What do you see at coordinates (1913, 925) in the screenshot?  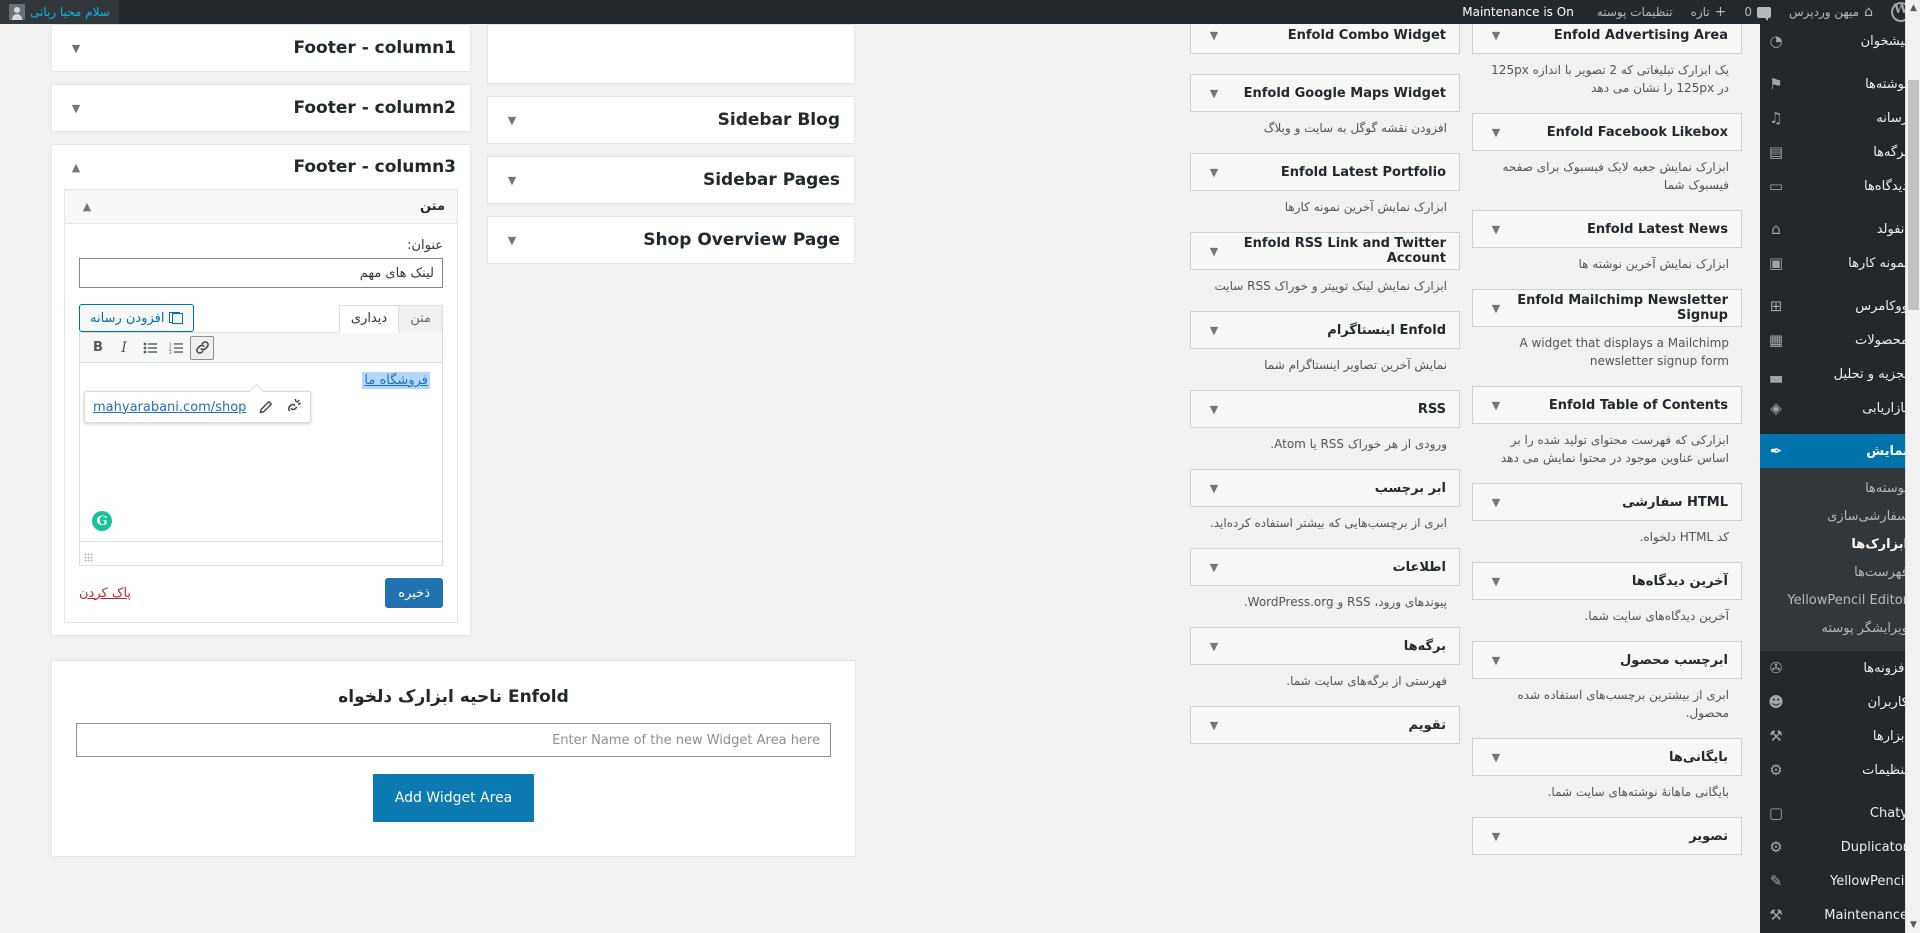 I see `scroll-down-arrow: ▼` at bounding box center [1913, 925].